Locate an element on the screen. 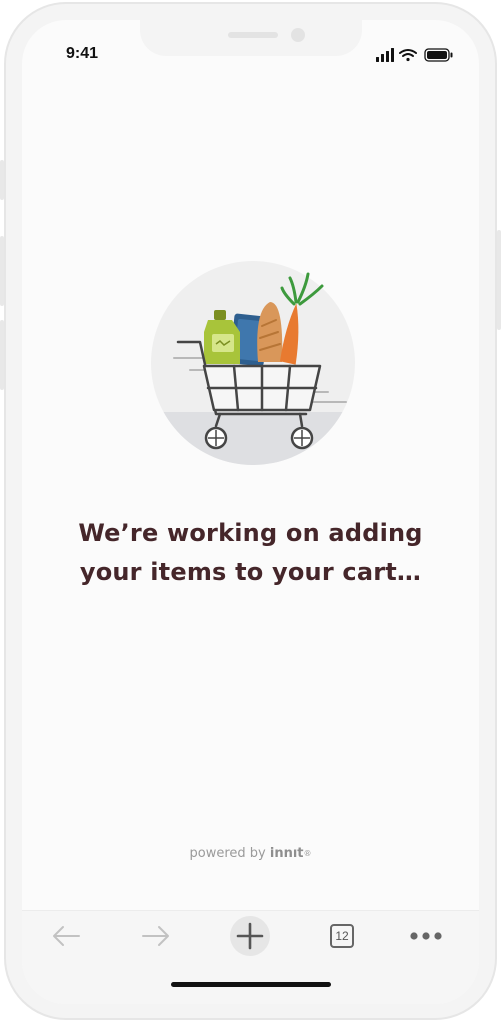  browser-toolbar: 12 is located at coordinates (250, 957).